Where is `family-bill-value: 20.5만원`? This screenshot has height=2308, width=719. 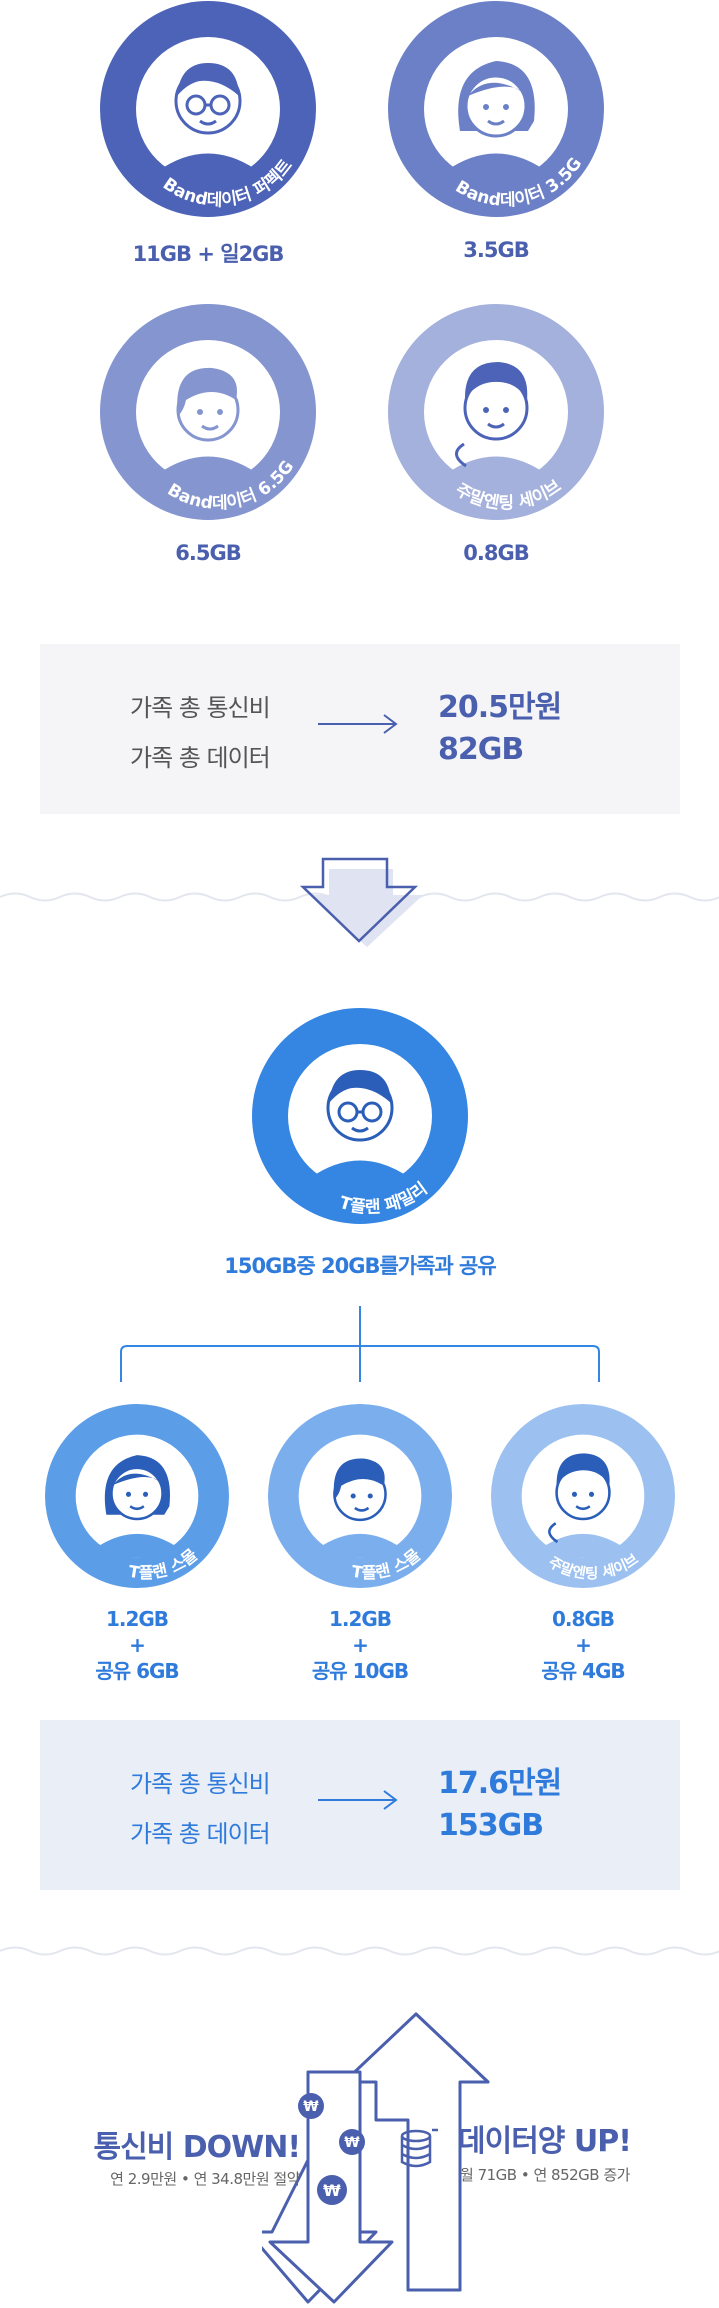 family-bill-value: 20.5만원 is located at coordinates (500, 707).